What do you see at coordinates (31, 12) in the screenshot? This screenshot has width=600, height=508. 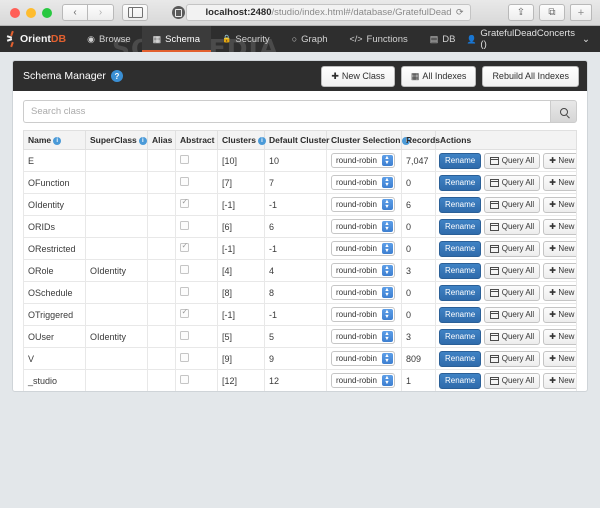 I see `minimize-window-button` at bounding box center [31, 12].